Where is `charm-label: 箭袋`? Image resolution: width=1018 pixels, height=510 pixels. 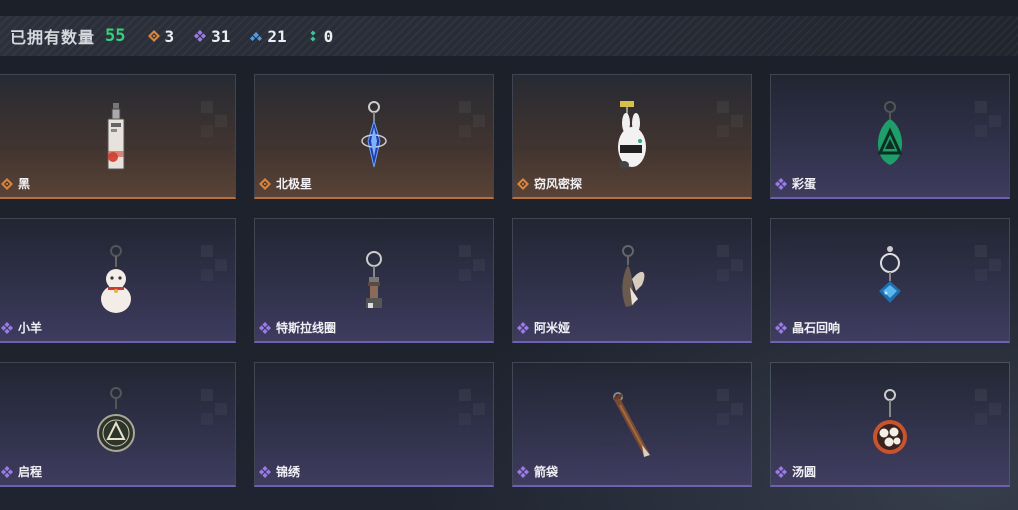 charm-label: 箭袋 is located at coordinates (537, 471).